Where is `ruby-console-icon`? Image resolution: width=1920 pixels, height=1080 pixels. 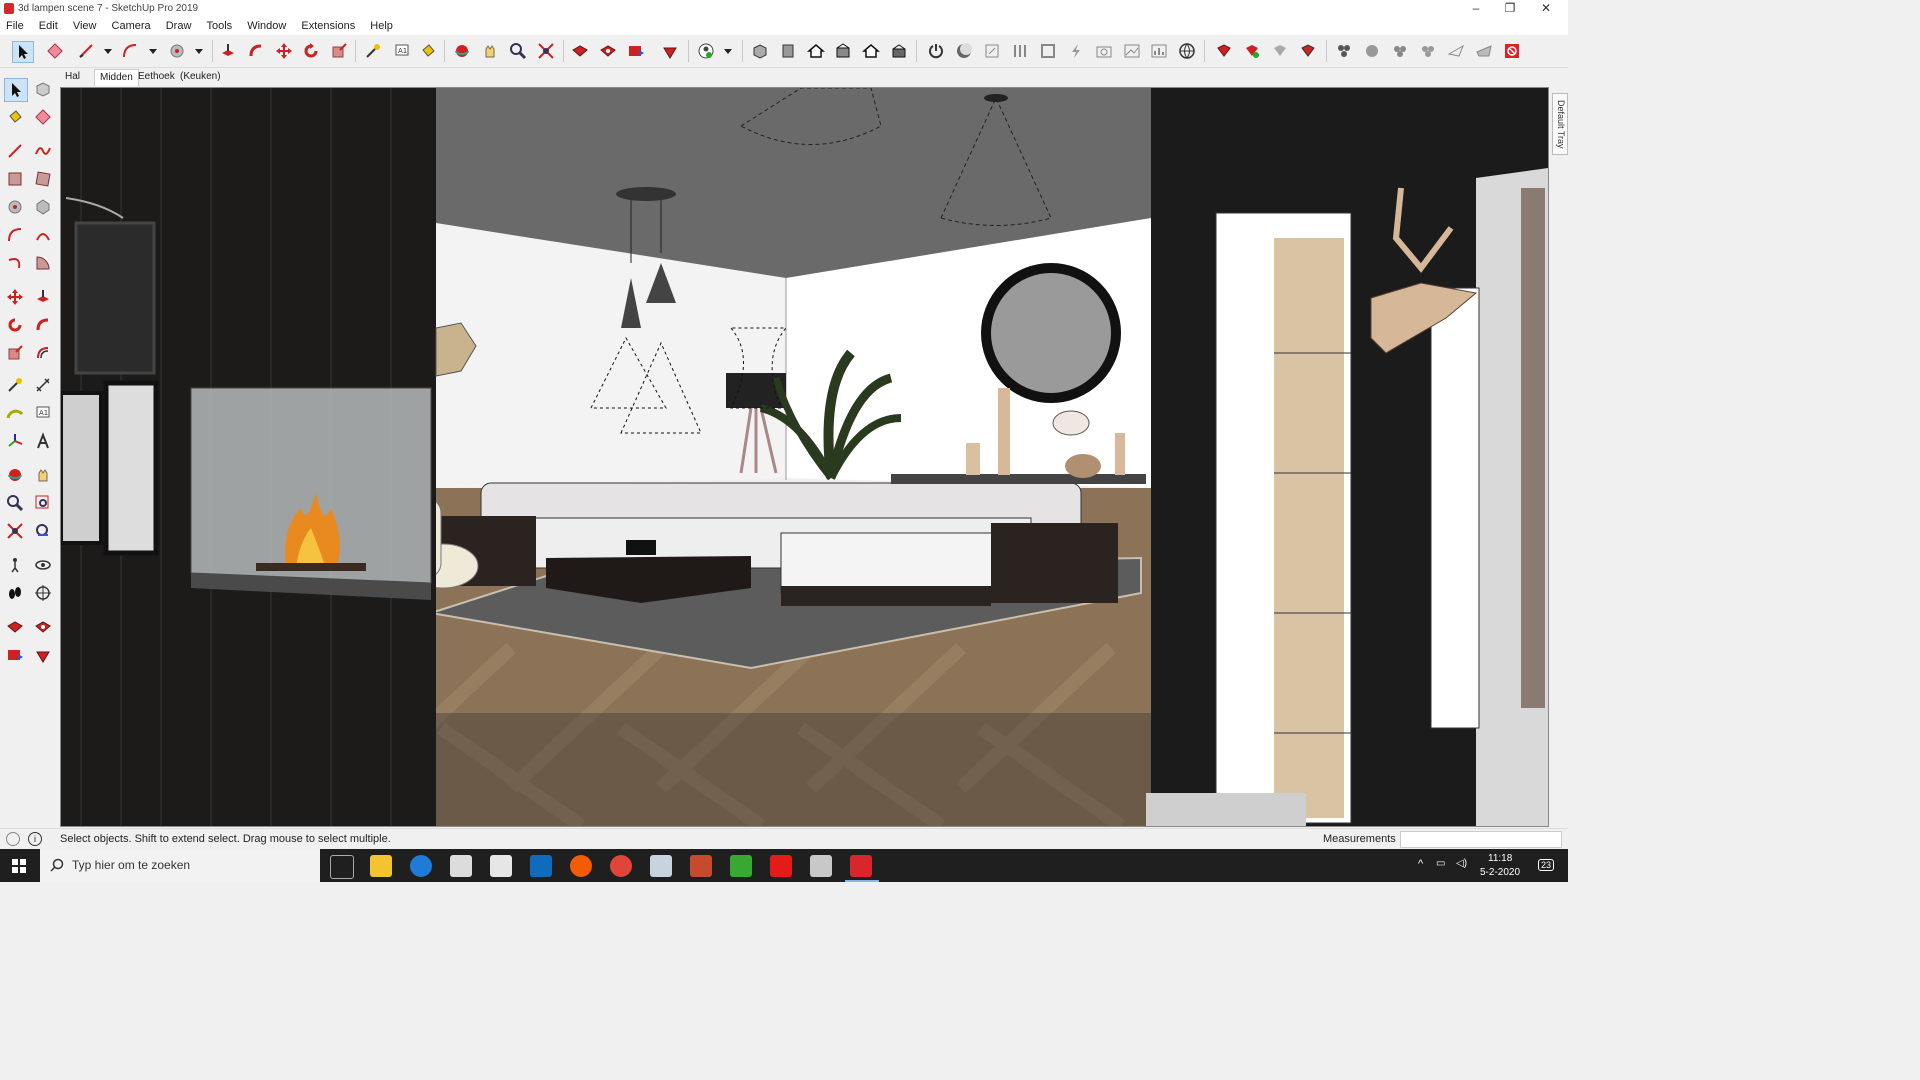
ruby-console-icon is located at coordinates (1224, 51).